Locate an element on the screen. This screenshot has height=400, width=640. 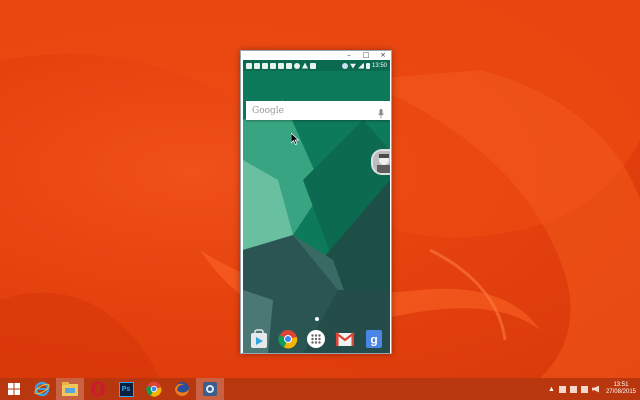
emulator-app-icon is located at coordinates (210, 389).